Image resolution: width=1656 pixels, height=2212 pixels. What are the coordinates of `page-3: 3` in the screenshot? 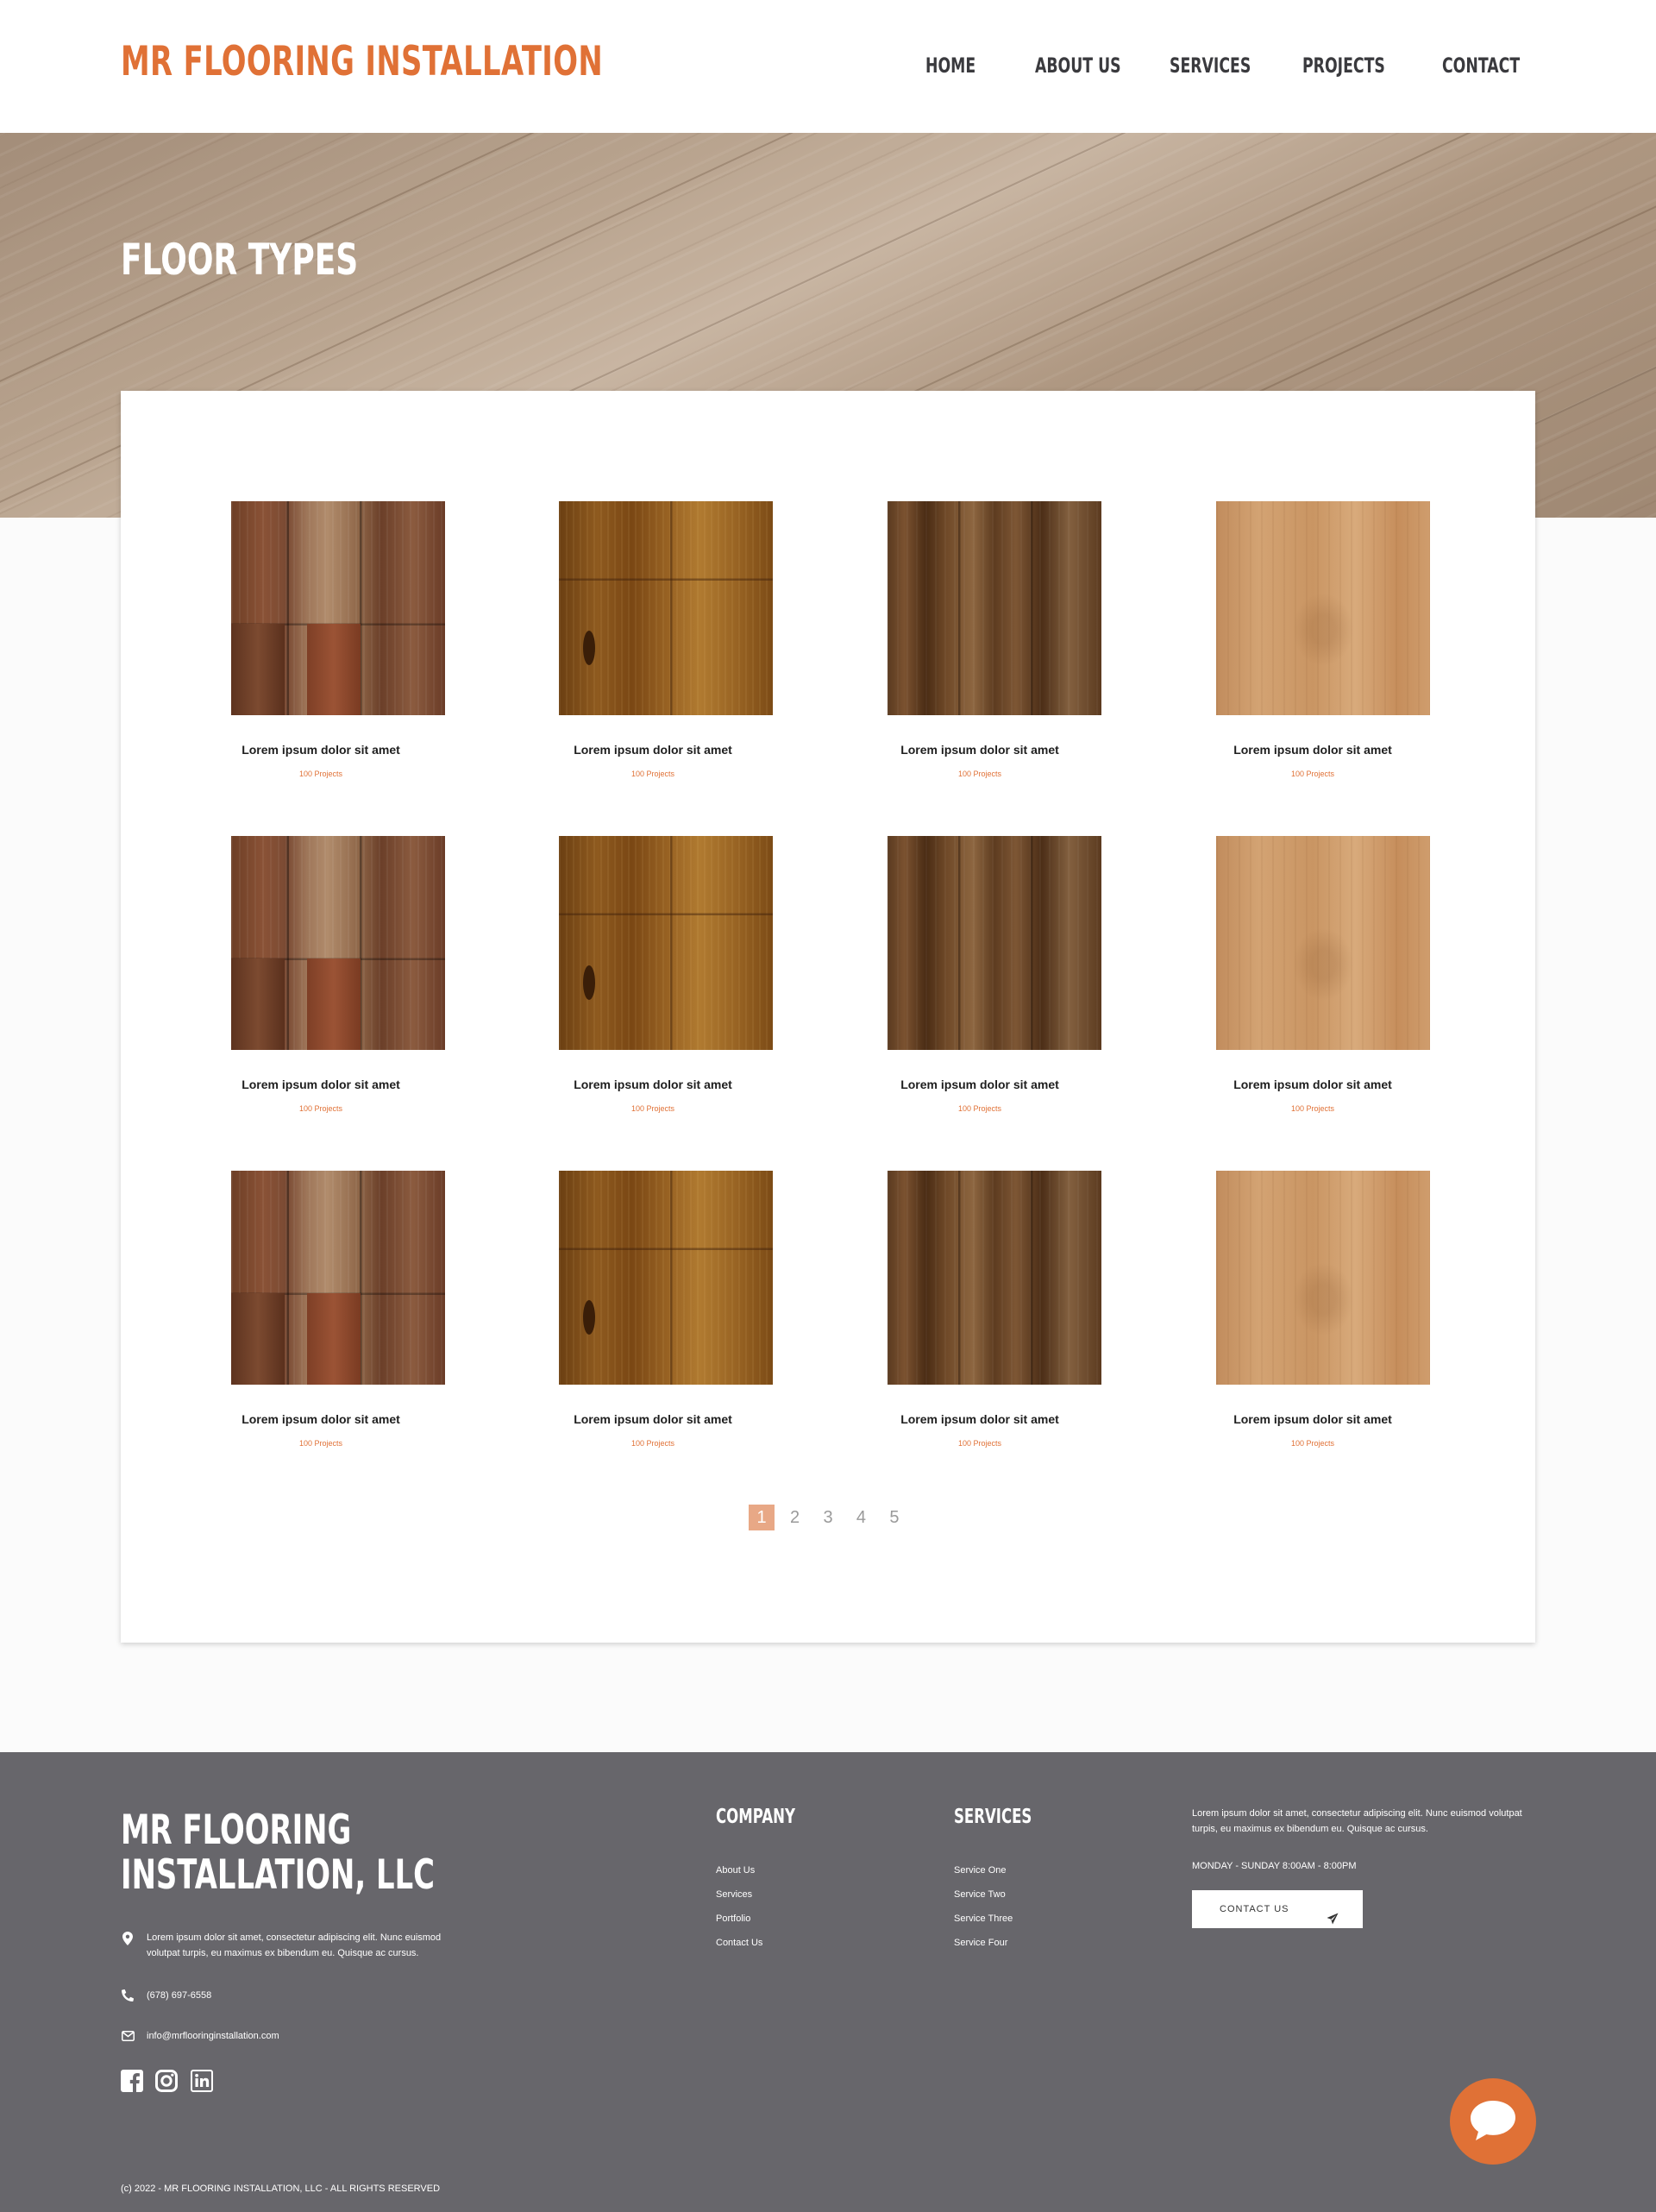 It's located at (828, 1518).